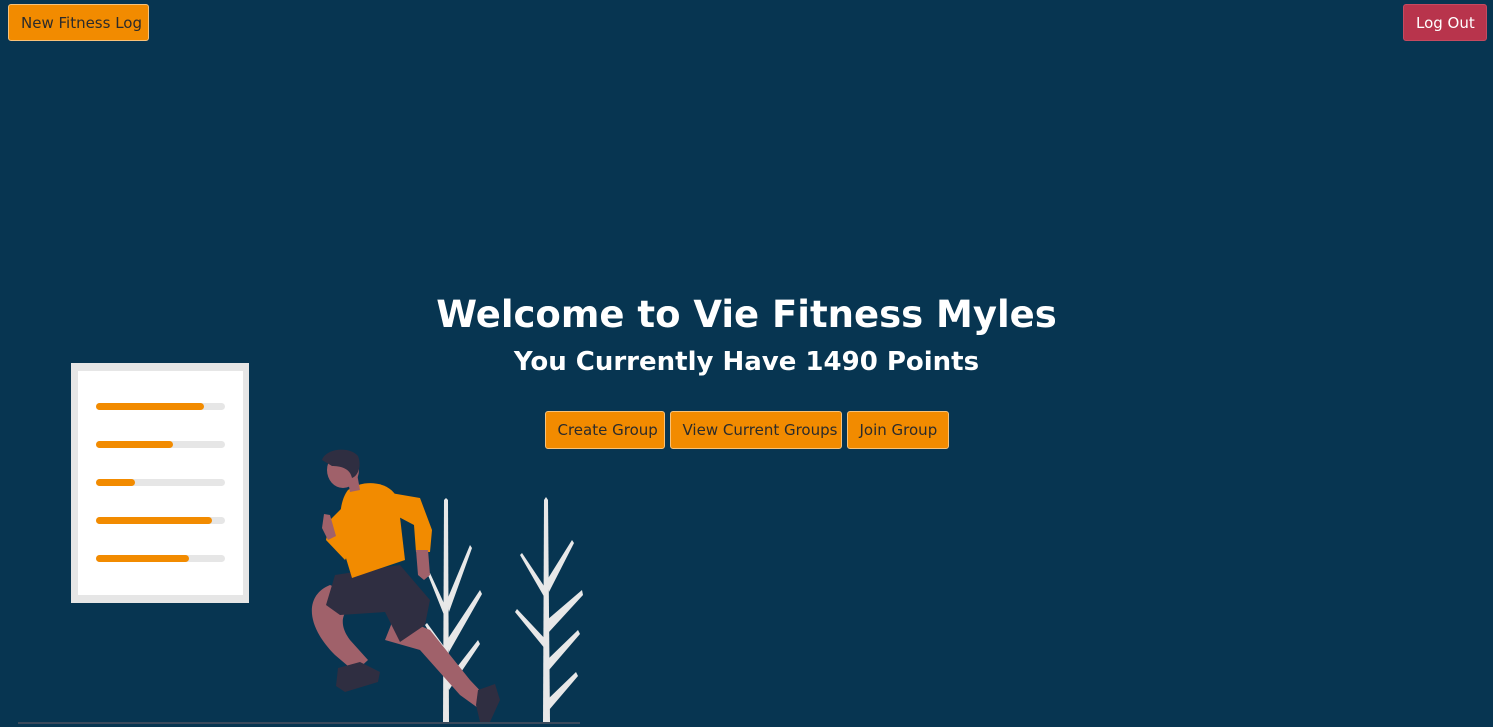 The width and height of the screenshot is (1493, 727). Describe the element at coordinates (299, 723) in the screenshot. I see `ground-line` at that location.